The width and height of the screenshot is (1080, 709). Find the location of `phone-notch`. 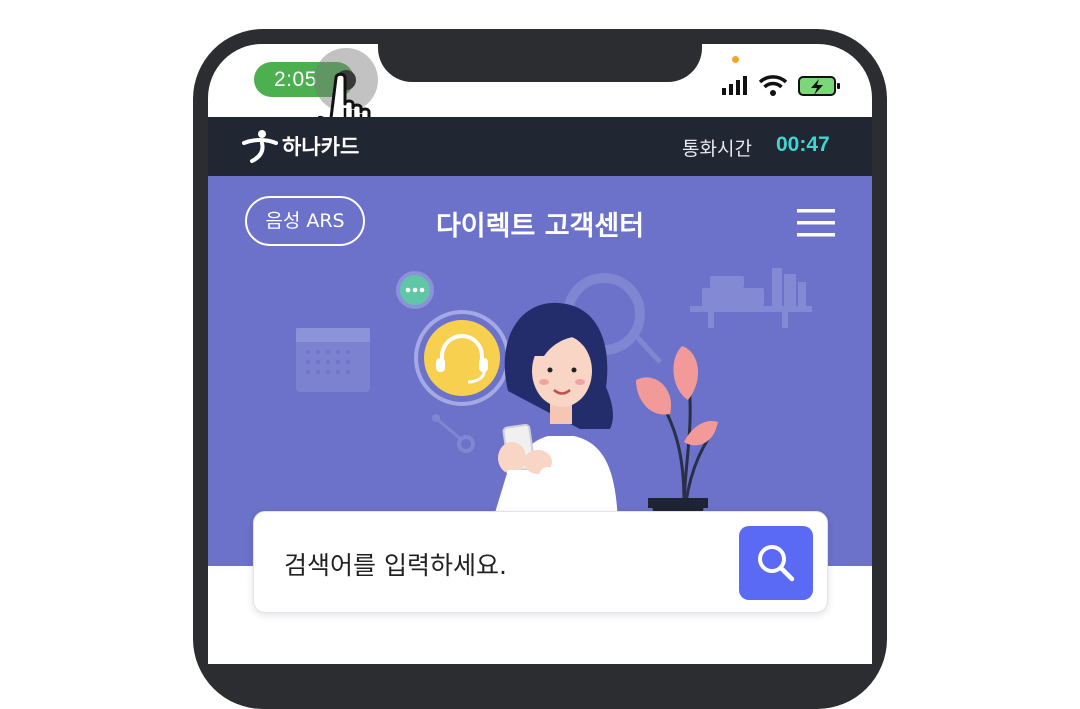

phone-notch is located at coordinates (540, 63).